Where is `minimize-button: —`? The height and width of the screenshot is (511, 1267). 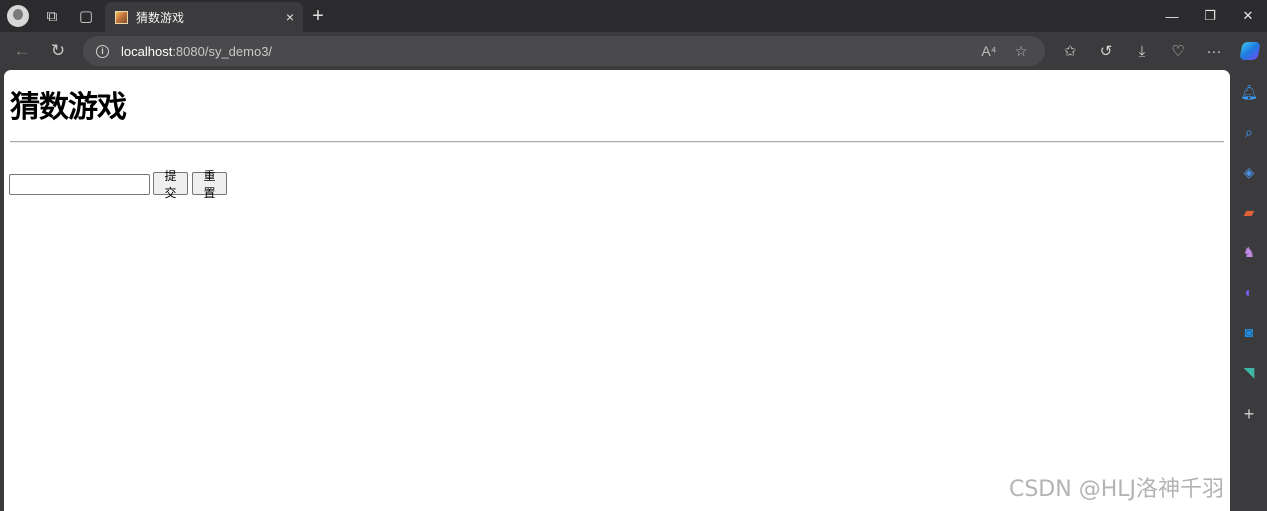
minimize-button: — is located at coordinates (1172, 16).